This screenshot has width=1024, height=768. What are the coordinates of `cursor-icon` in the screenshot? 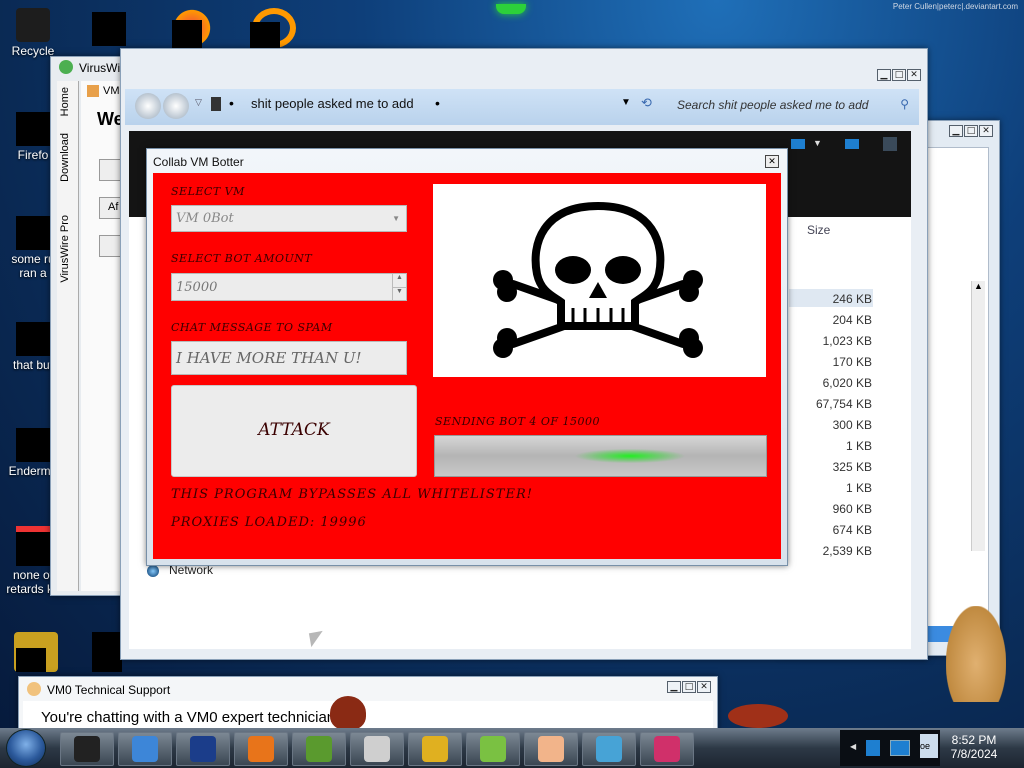 It's located at (317, 639).